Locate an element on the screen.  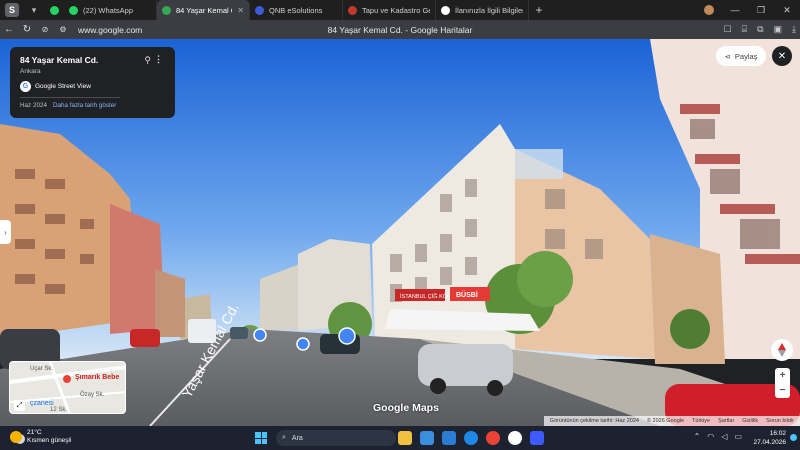
yandex-icon is located at coordinates (515, 438).